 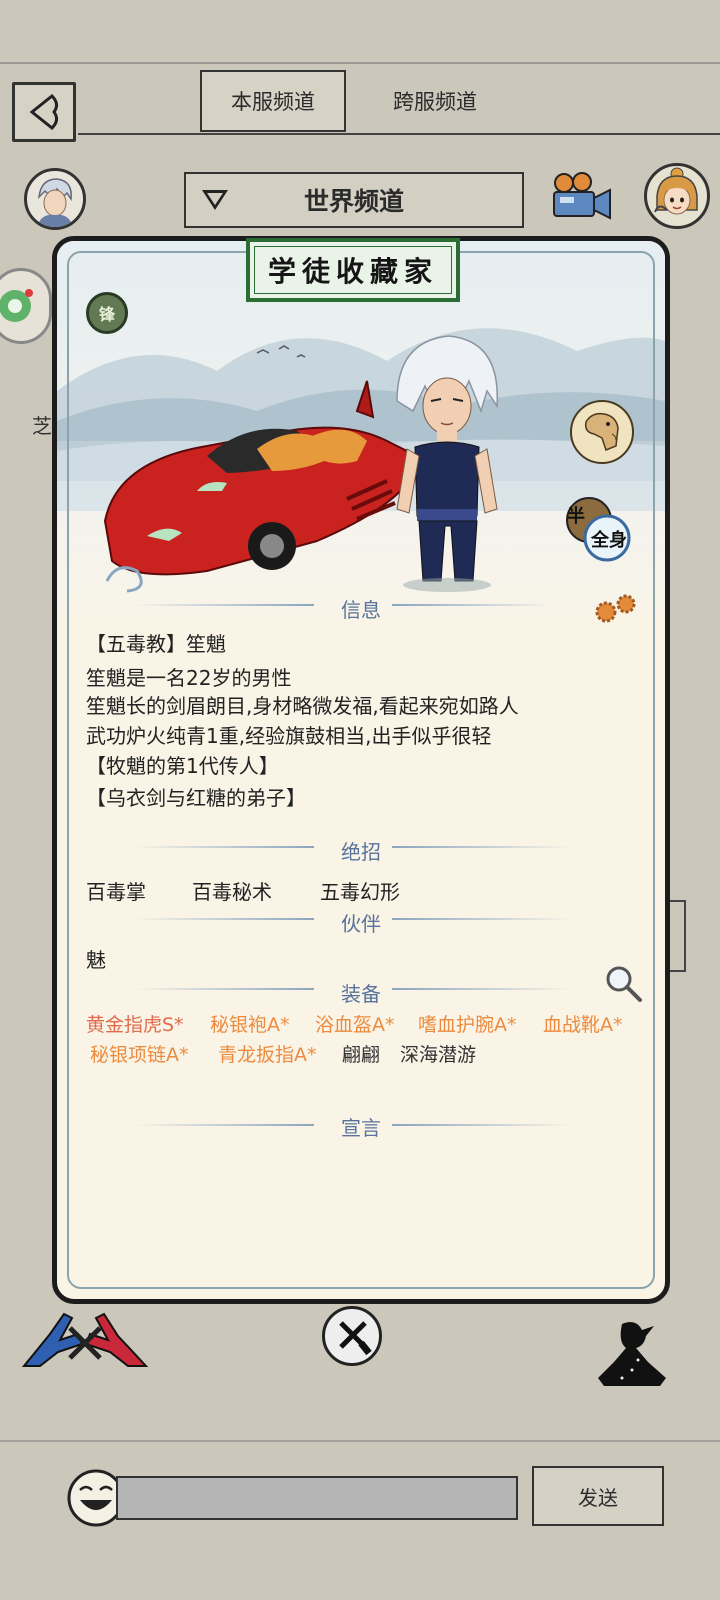 I want to click on crossed-swords-fighters-icon, so click(x=85, y=1339).